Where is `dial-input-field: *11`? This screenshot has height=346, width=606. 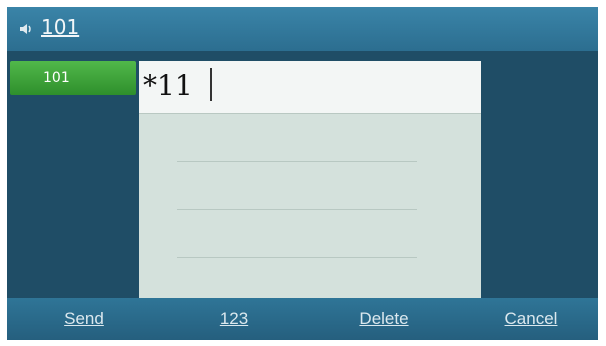
dial-input-field: *11 is located at coordinates (310, 87).